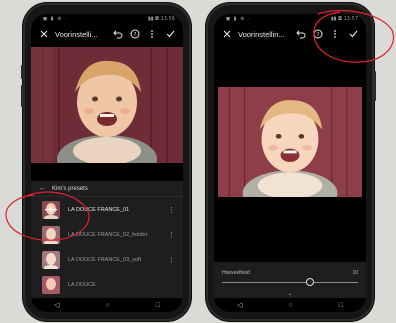 This screenshot has height=323, width=396. Describe the element at coordinates (290, 34) in the screenshot. I see `toolbar: Voorinstellin... ?` at that location.